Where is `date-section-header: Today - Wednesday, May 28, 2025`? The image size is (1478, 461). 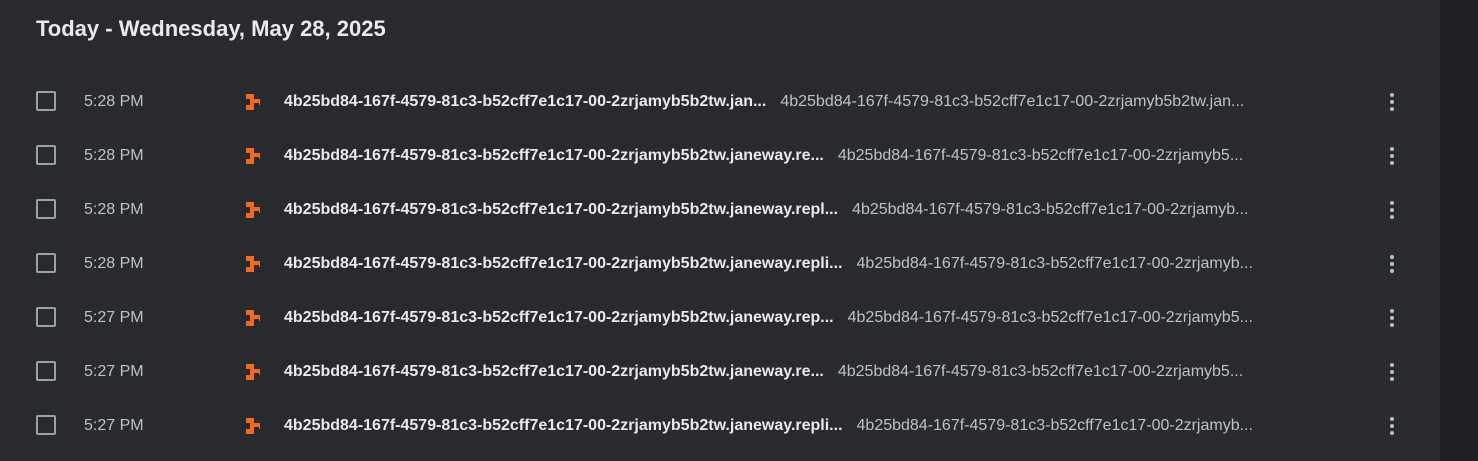 date-section-header: Today - Wednesday, May 28, 2025 is located at coordinates (211, 28).